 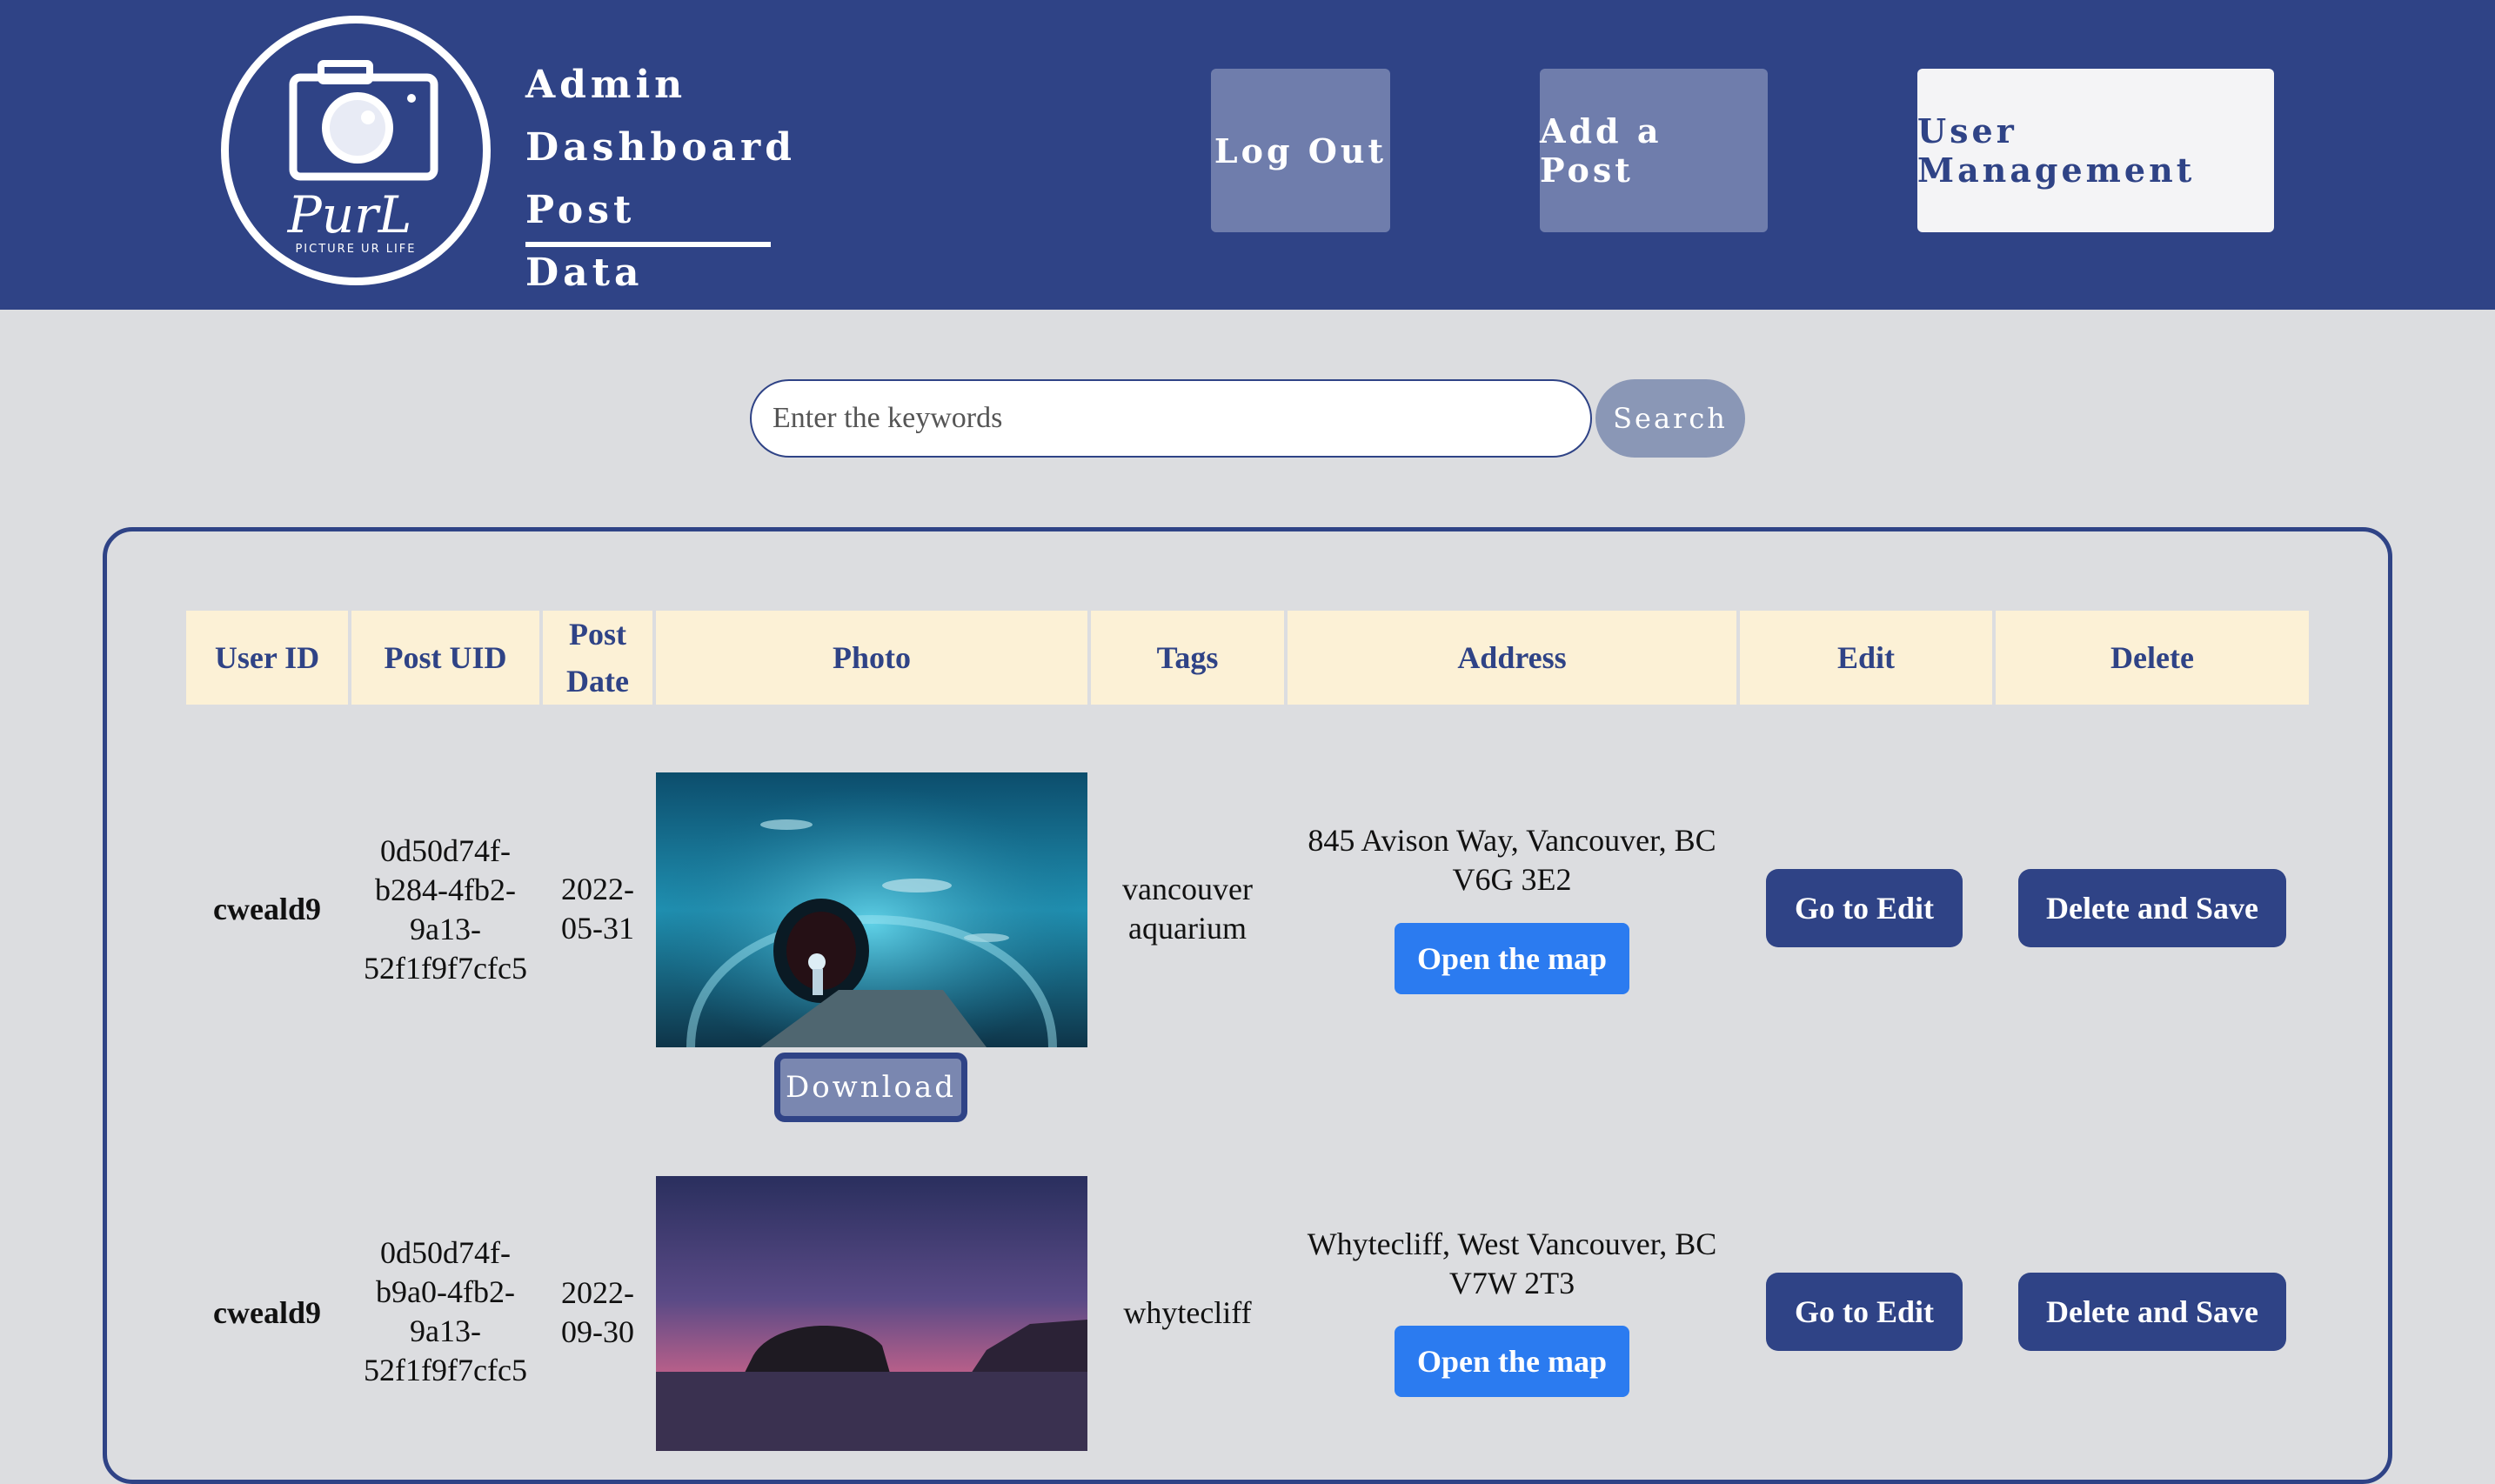 I want to click on tags-cell: whytecliff, so click(x=1187, y=1312).